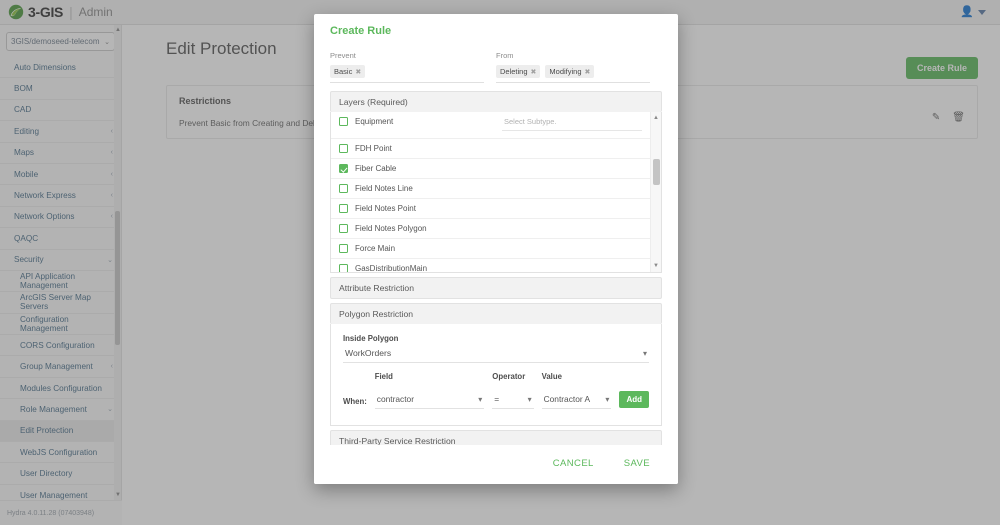  I want to click on layer-row: Field Notes Polygon, so click(490, 229).